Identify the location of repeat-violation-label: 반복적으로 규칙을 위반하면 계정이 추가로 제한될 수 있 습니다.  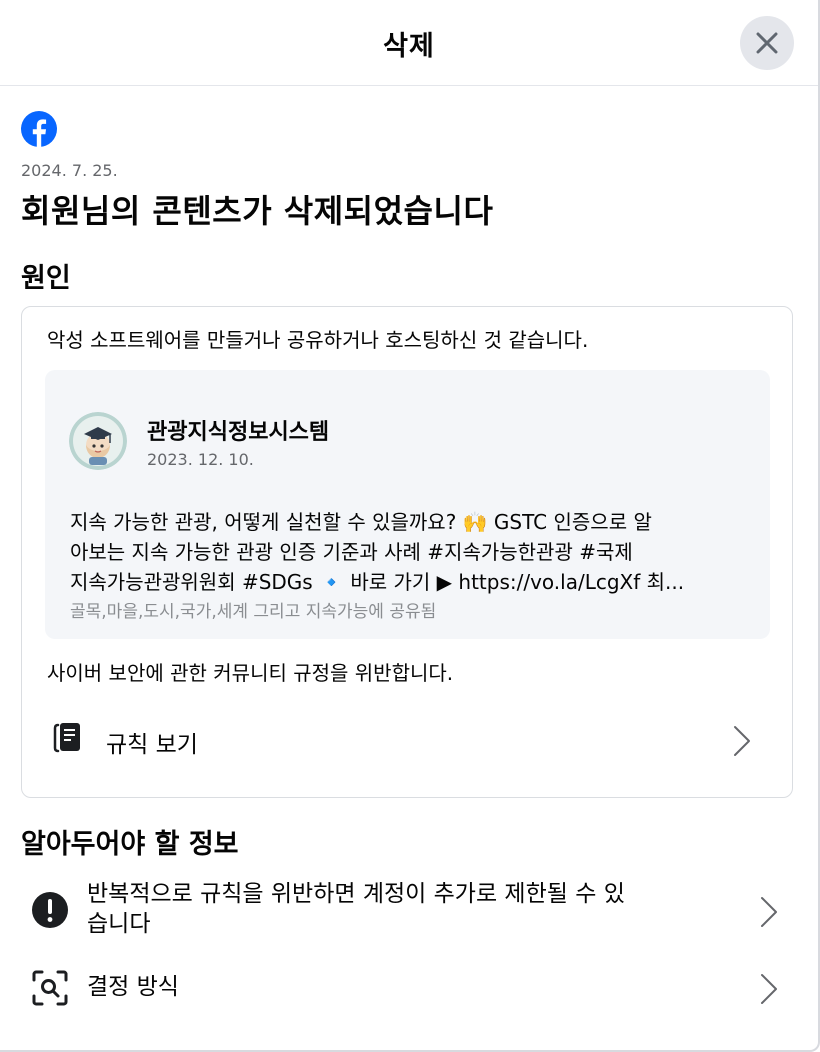
(412, 909).